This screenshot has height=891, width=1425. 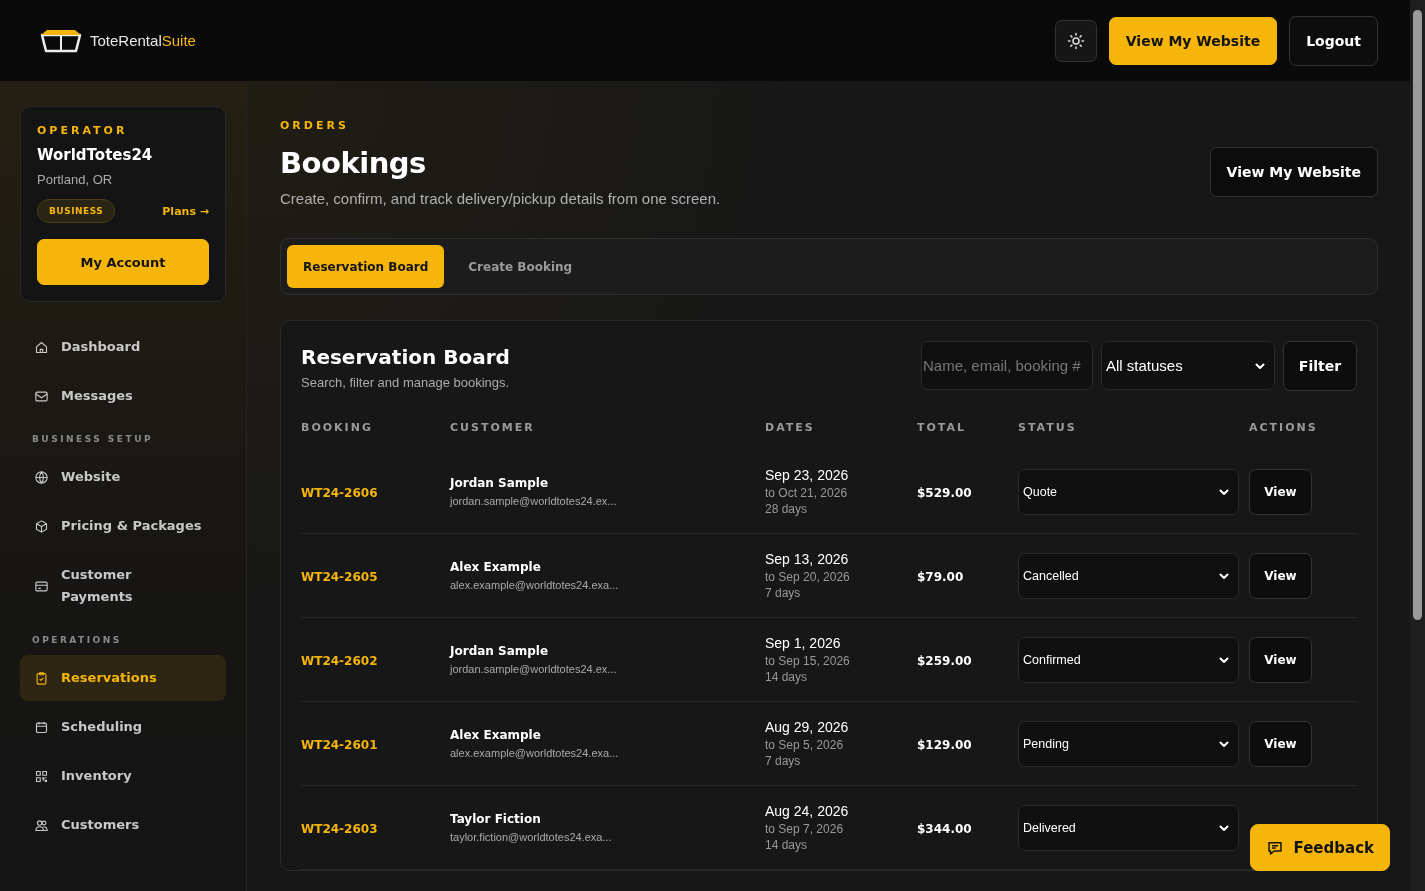 What do you see at coordinates (1128, 743) in the screenshot?
I see `status-dropdown: Pending` at bounding box center [1128, 743].